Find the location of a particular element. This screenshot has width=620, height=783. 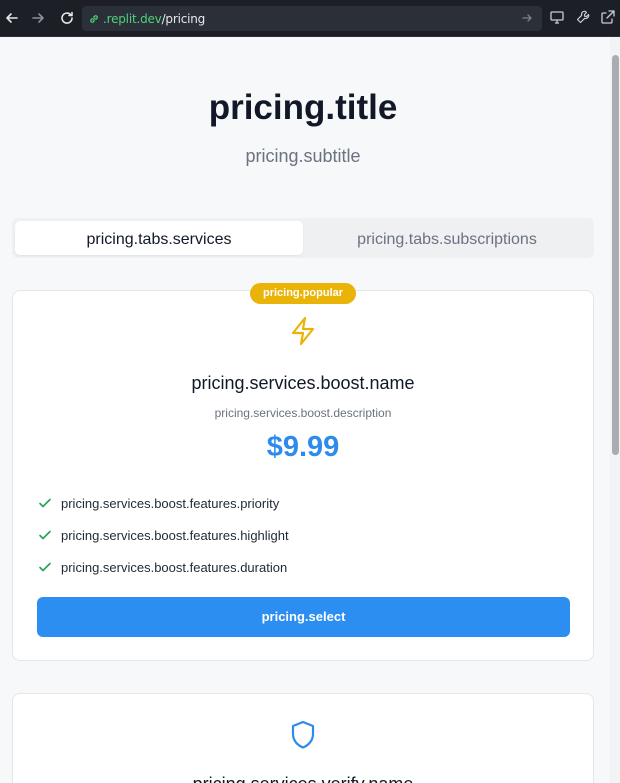

page-title: pricing.title is located at coordinates (303, 107).